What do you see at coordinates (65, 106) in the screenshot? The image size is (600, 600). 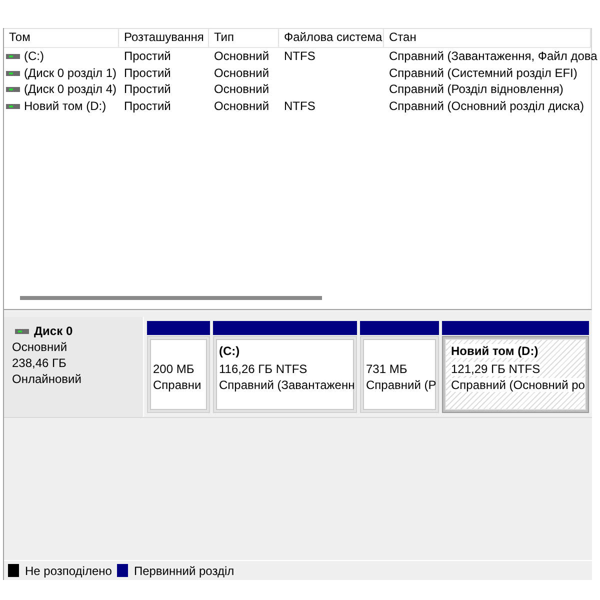 I see `table-cell: Новий том (D:)` at bounding box center [65, 106].